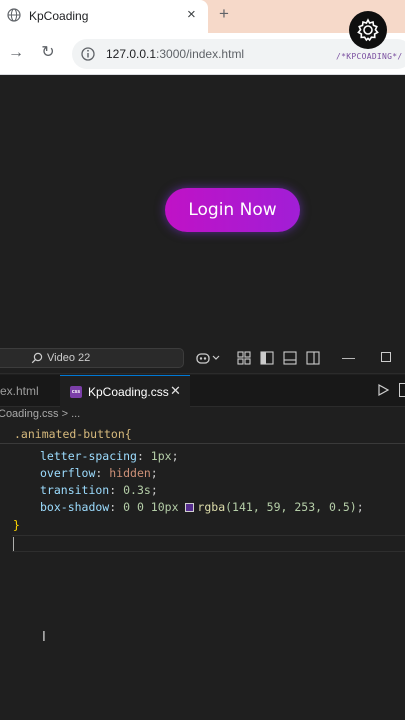 This screenshot has height=720, width=405. What do you see at coordinates (73, 434) in the screenshot?
I see `sticky-selector: .animated-button{` at bounding box center [73, 434].